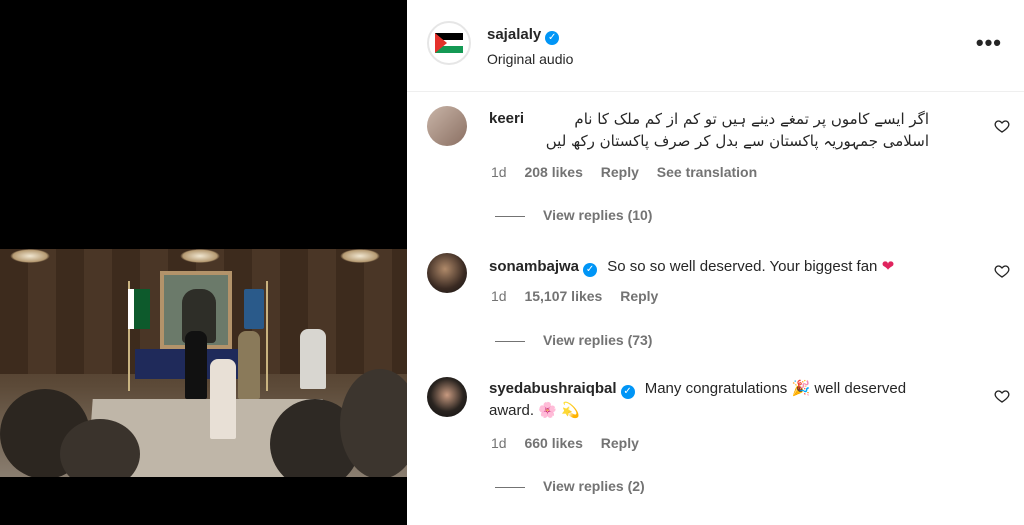 The height and width of the screenshot is (525, 1024). Describe the element at coordinates (597, 215) in the screenshot. I see `view-replies-label: View replies (10)` at that location.